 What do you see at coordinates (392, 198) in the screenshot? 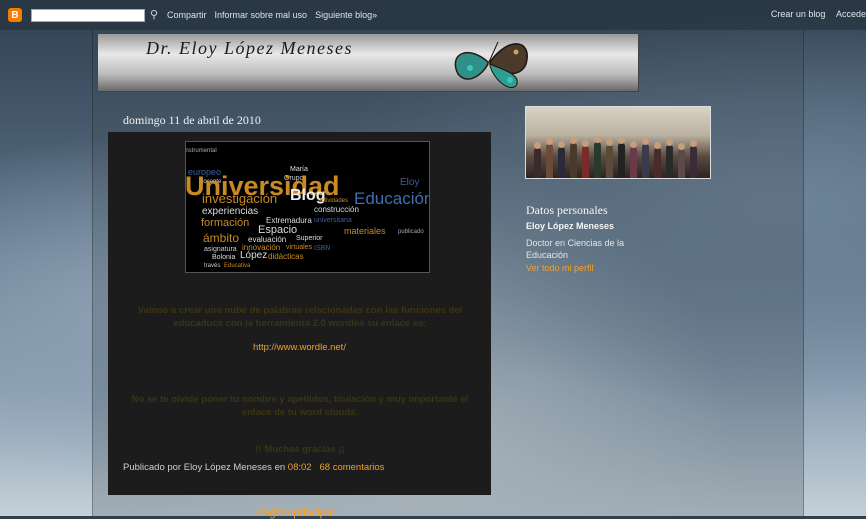
I see `wc-word: Educación` at bounding box center [392, 198].